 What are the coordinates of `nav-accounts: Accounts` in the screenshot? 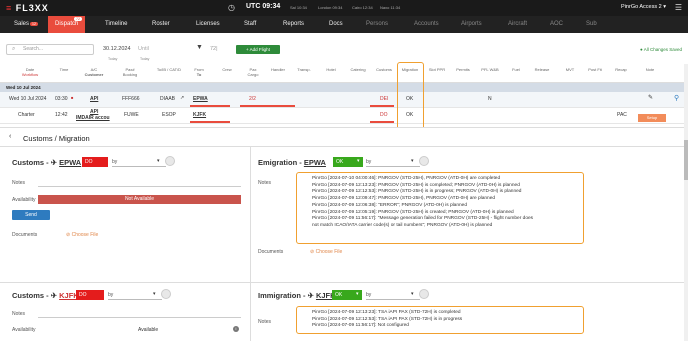 It's located at (426, 24).